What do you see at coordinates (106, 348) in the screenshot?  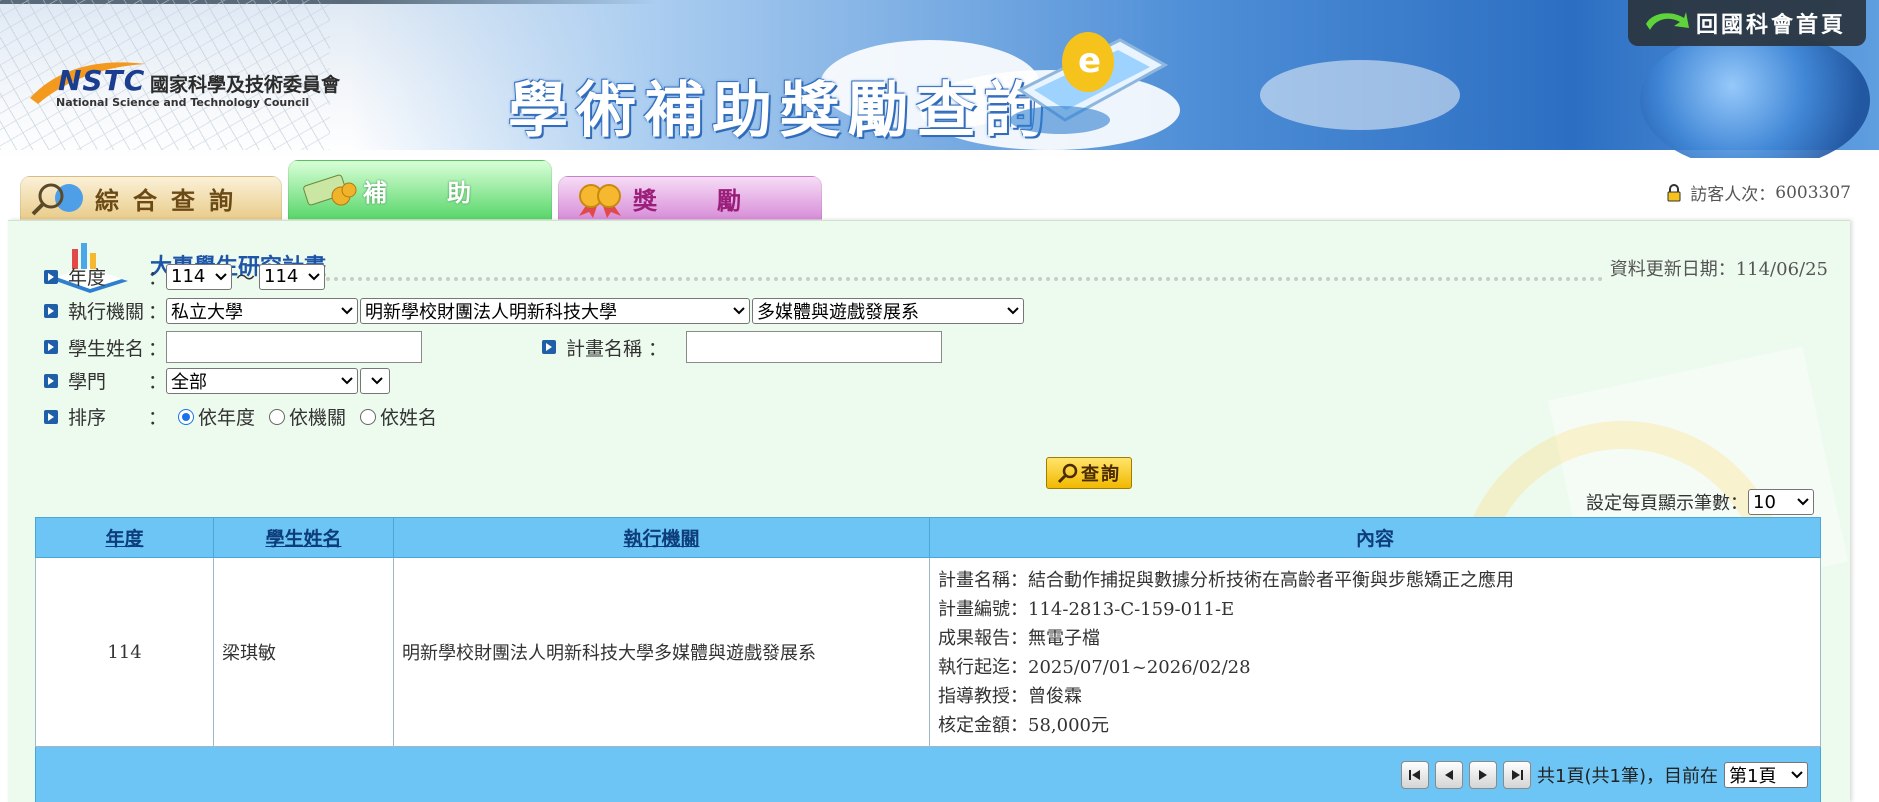 I see `student-name-label: 學生姓名` at bounding box center [106, 348].